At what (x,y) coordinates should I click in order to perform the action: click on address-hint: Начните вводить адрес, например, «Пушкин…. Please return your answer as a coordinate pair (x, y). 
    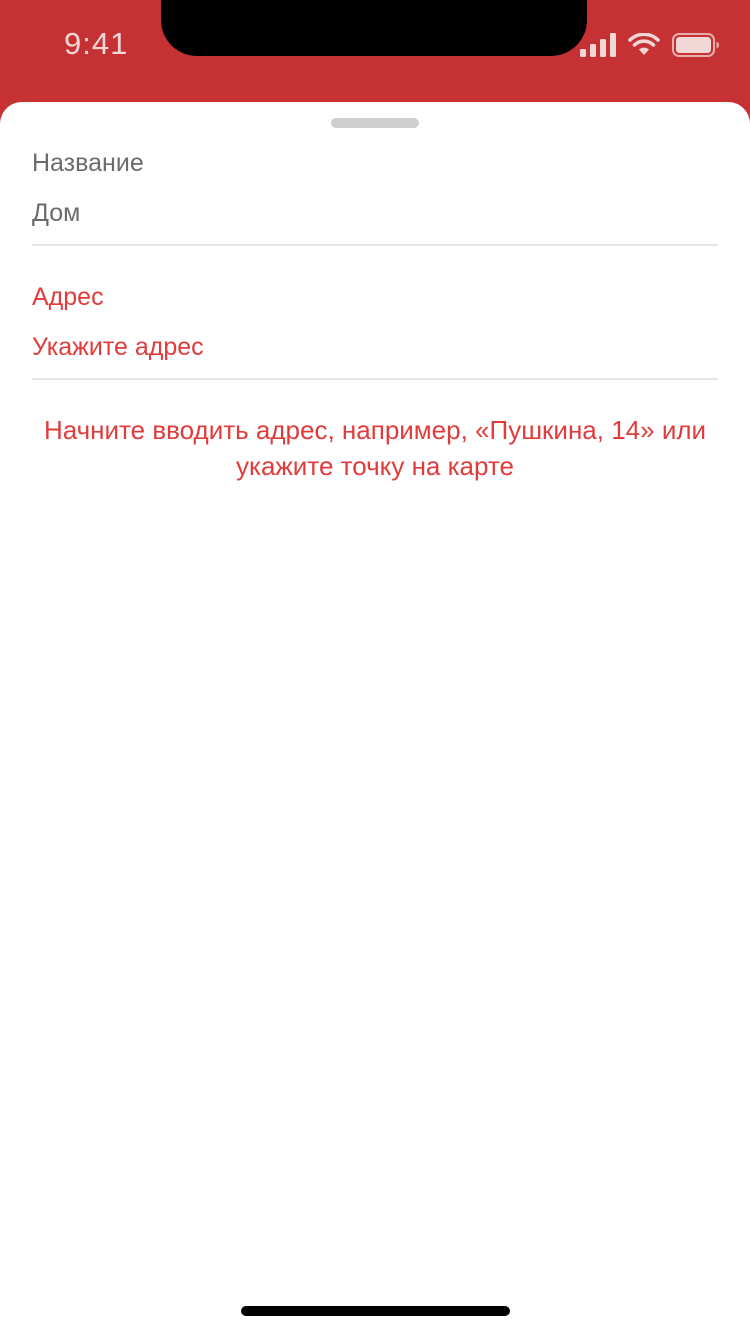
    Looking at the image, I should click on (375, 448).